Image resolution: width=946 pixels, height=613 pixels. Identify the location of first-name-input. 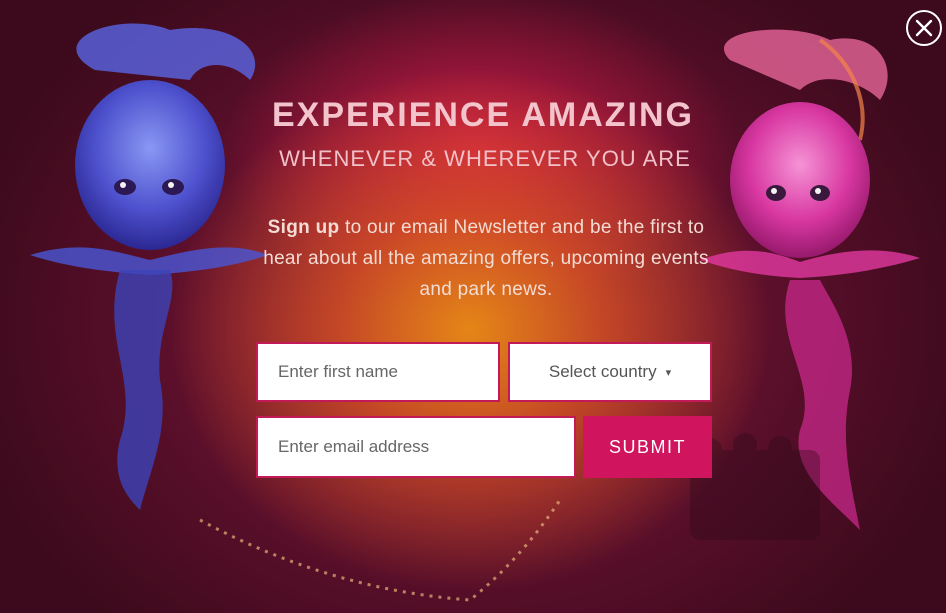
(378, 372).